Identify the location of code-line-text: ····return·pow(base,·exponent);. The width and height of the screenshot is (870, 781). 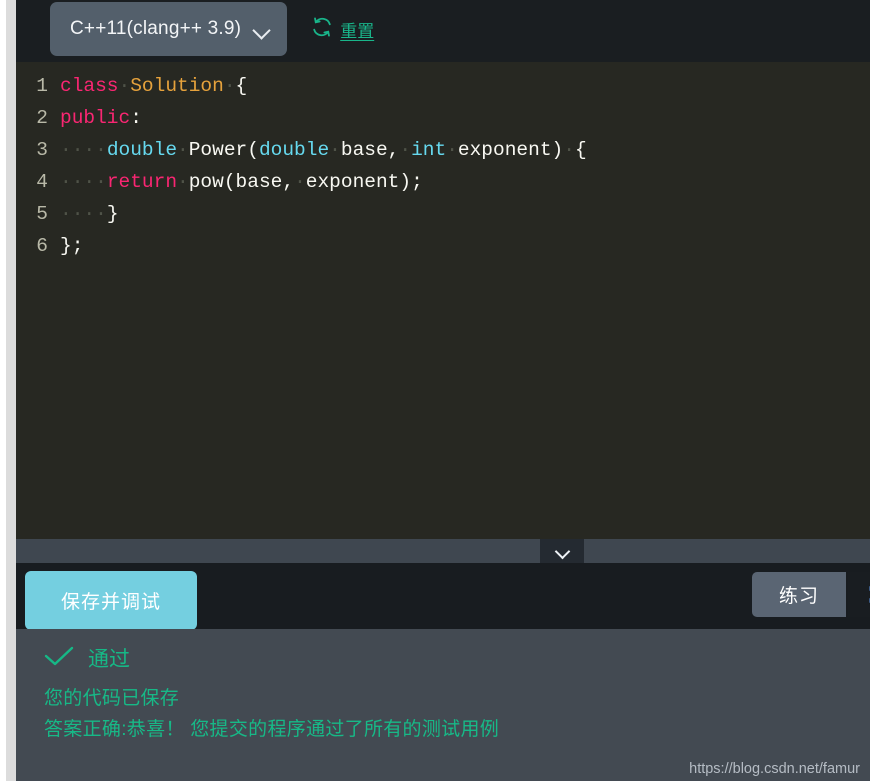
(241, 182).